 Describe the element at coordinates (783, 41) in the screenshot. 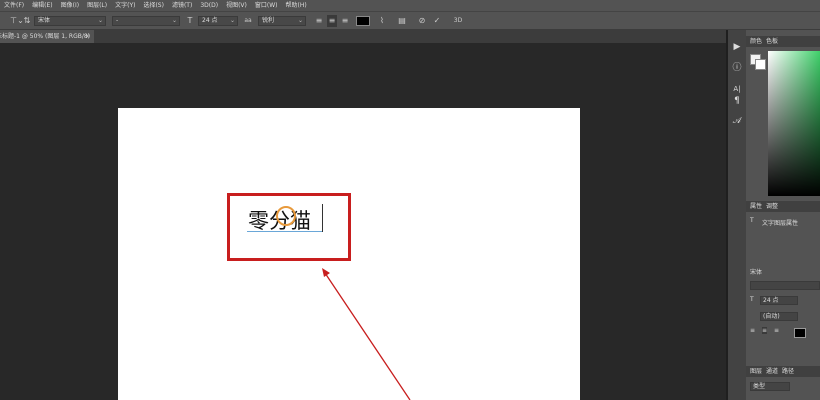

I see `color-panel-header: 颜色 色板` at that location.